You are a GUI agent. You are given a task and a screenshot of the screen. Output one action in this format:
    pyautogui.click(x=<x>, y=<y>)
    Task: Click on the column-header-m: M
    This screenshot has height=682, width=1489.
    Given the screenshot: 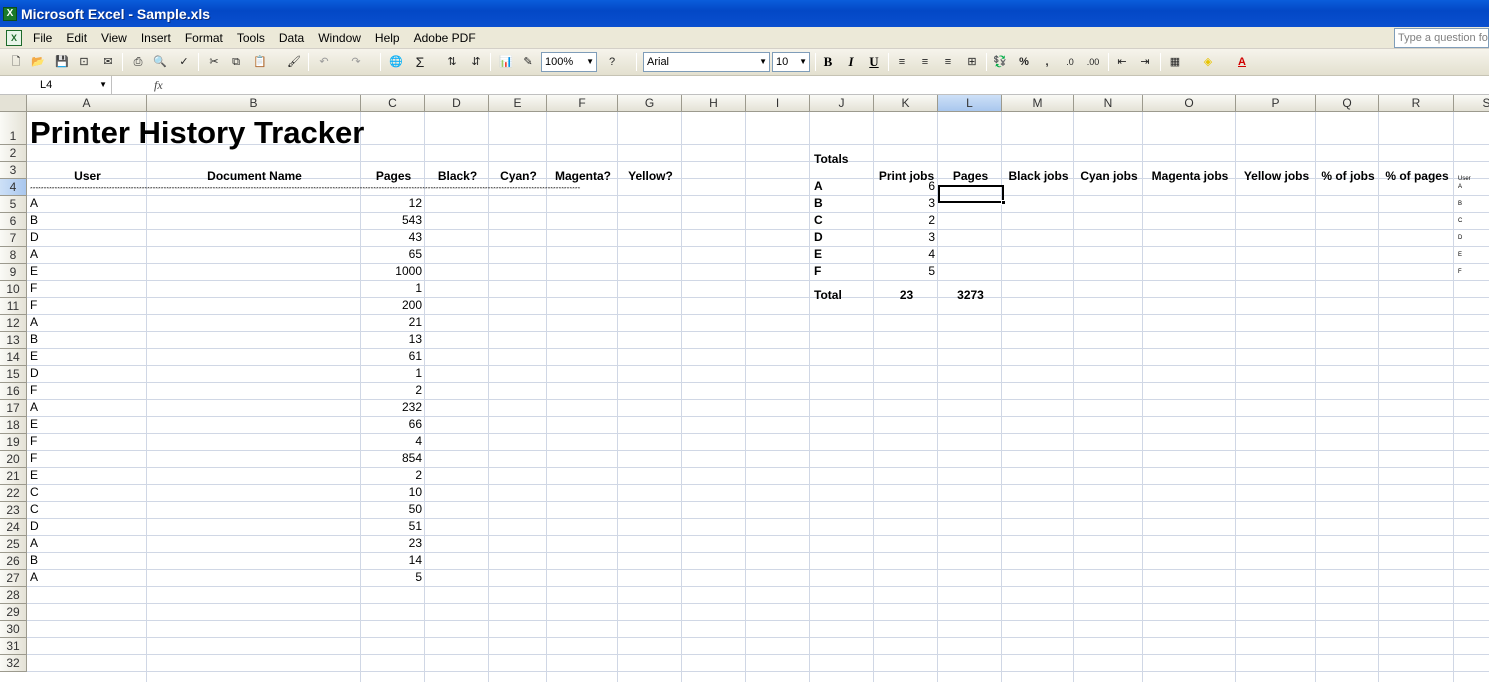 What is the action you would take?
    pyautogui.click(x=1038, y=103)
    